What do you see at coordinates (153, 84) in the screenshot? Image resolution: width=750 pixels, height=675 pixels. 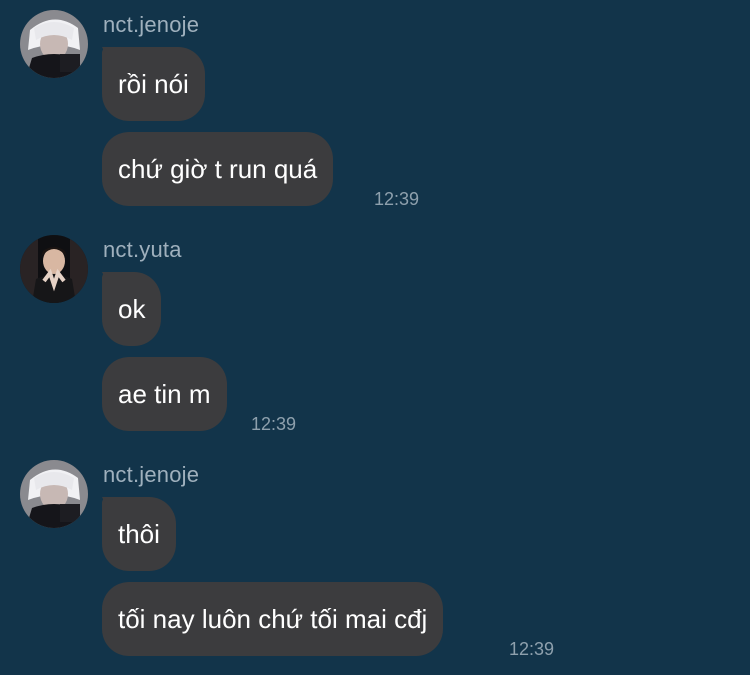 I see `message-bubble: rồi nói` at bounding box center [153, 84].